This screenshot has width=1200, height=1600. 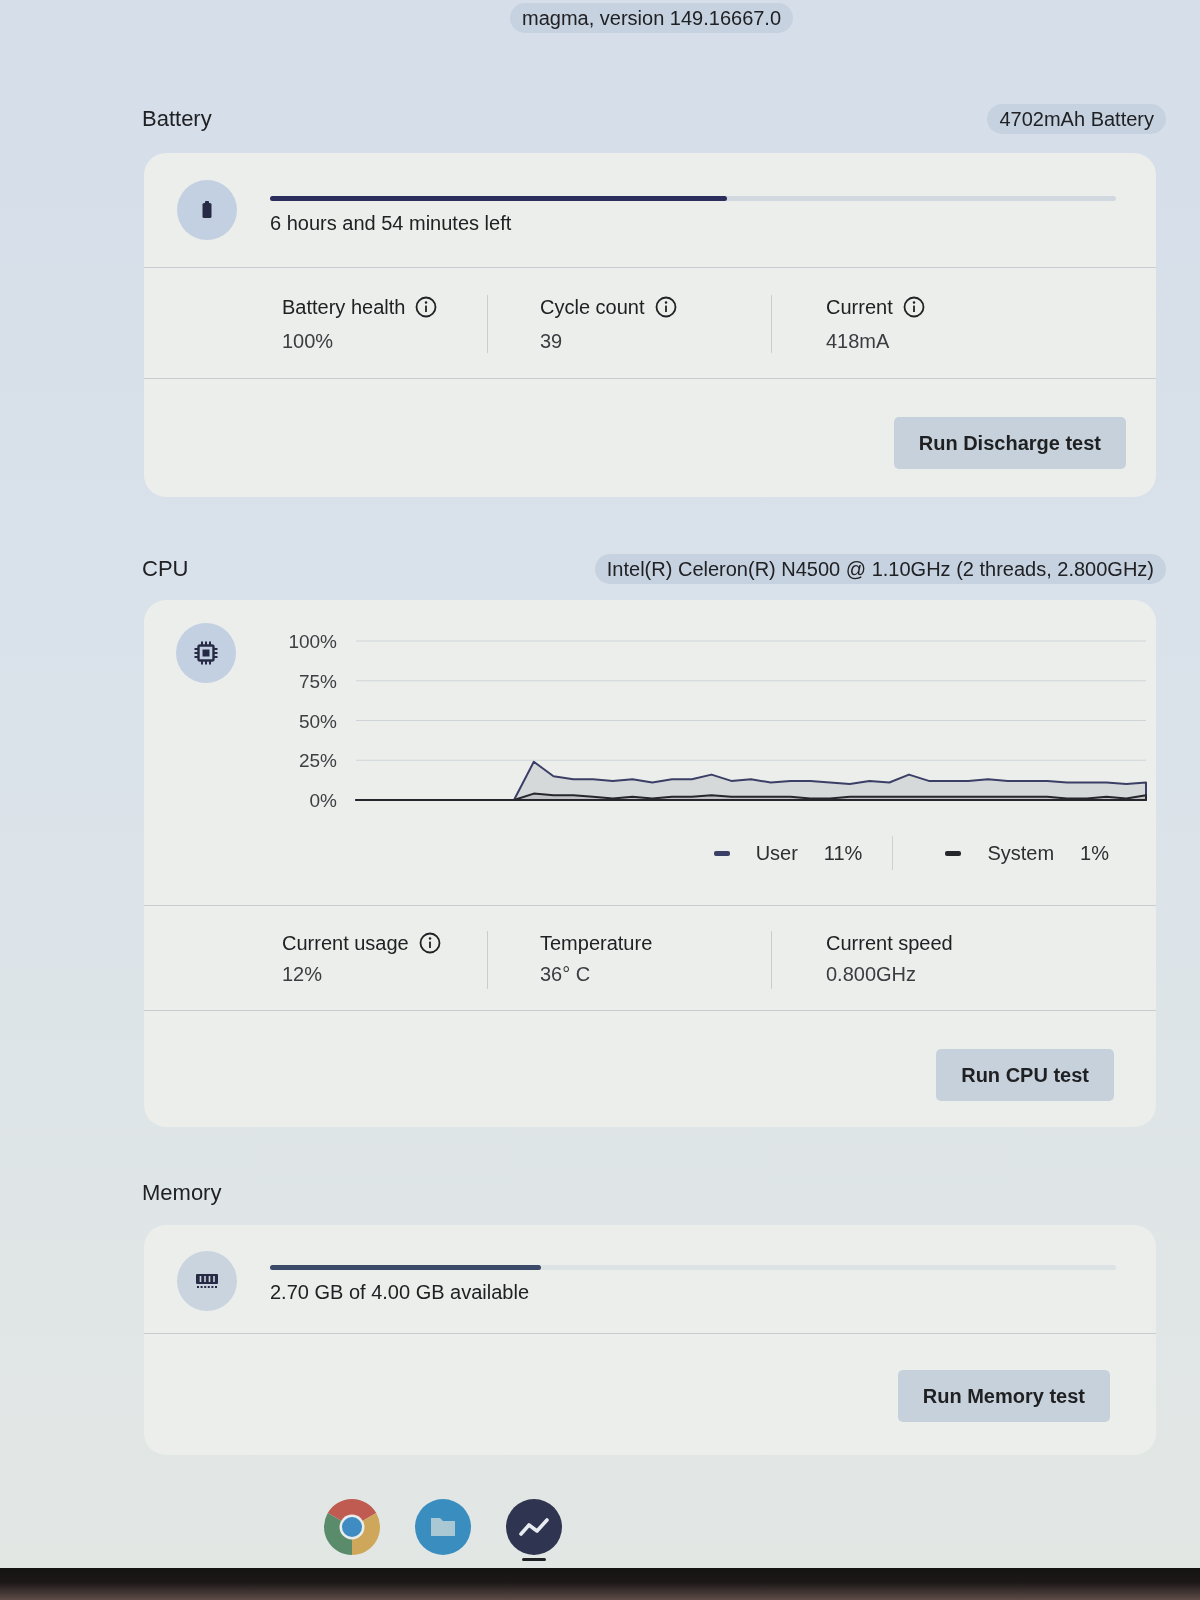 What do you see at coordinates (345, 943) in the screenshot?
I see `metric-label: Current usage` at bounding box center [345, 943].